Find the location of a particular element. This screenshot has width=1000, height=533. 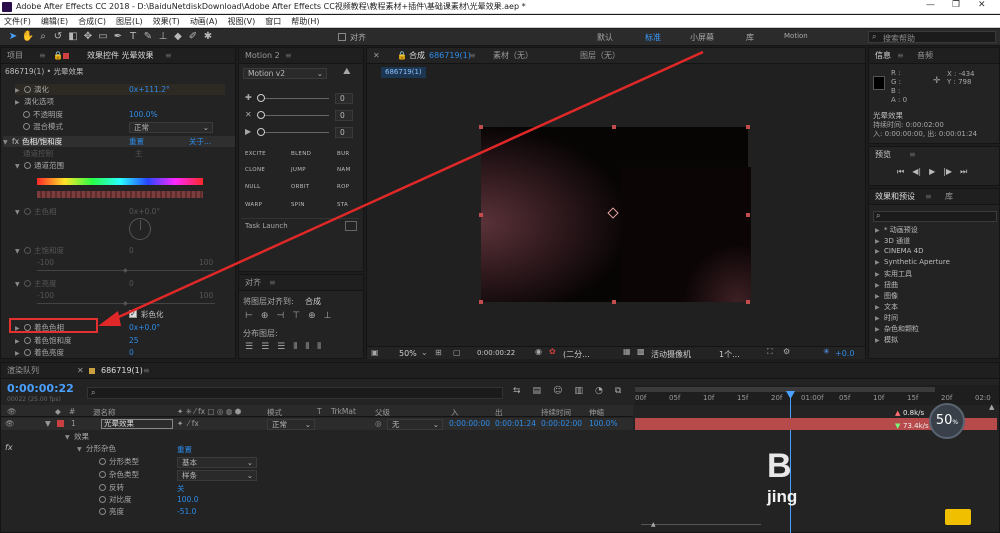

evolution-value: 0x+111.2° is located at coordinates (149, 89).